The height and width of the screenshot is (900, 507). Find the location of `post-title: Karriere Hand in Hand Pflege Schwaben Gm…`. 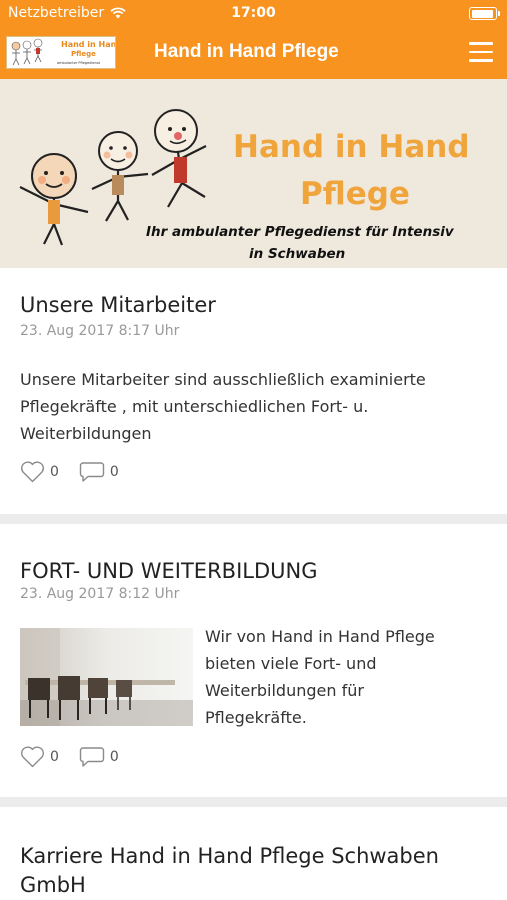

post-title: Karriere Hand in Hand Pflege Schwaben Gm… is located at coordinates (229, 871).